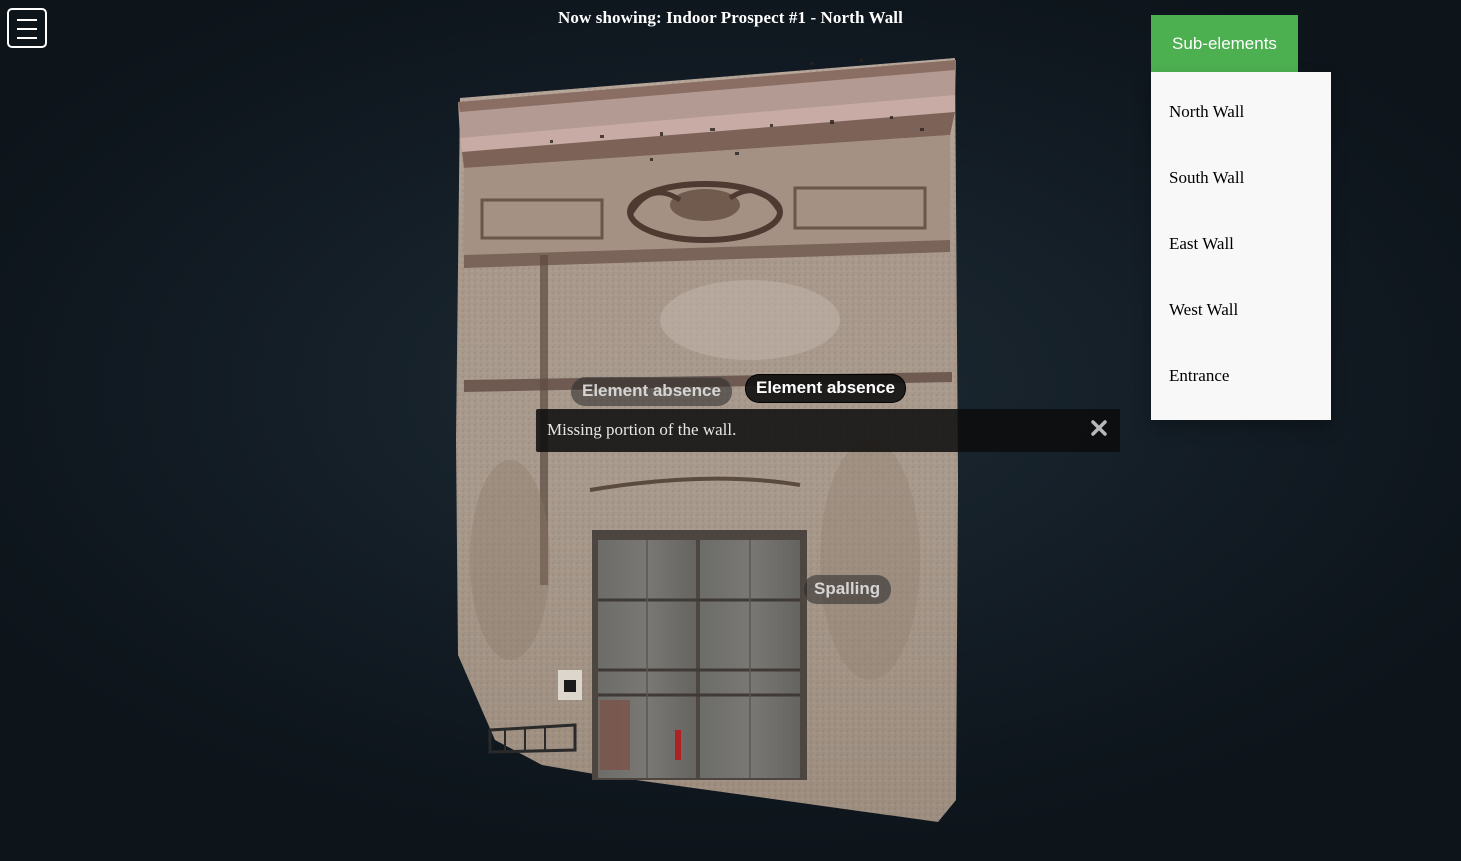 Image resolution: width=1461 pixels, height=861 pixels. Describe the element at coordinates (1241, 369) in the screenshot. I see `menu-item-entrance: Entrance` at that location.